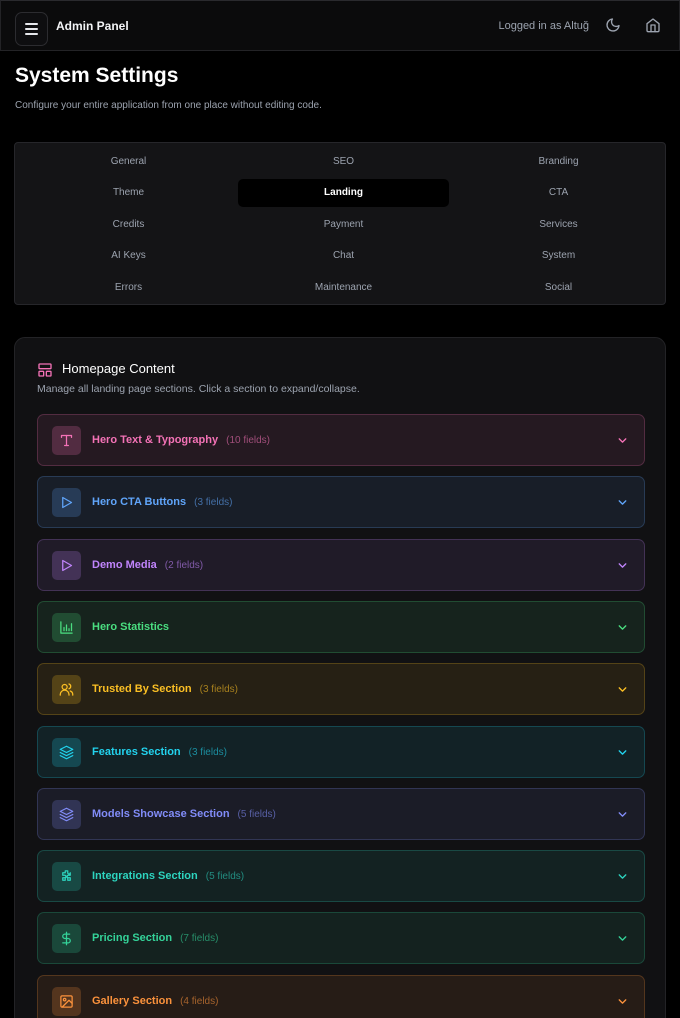  Describe the element at coordinates (145, 876) in the screenshot. I see `section-title: Integrations Section` at that location.